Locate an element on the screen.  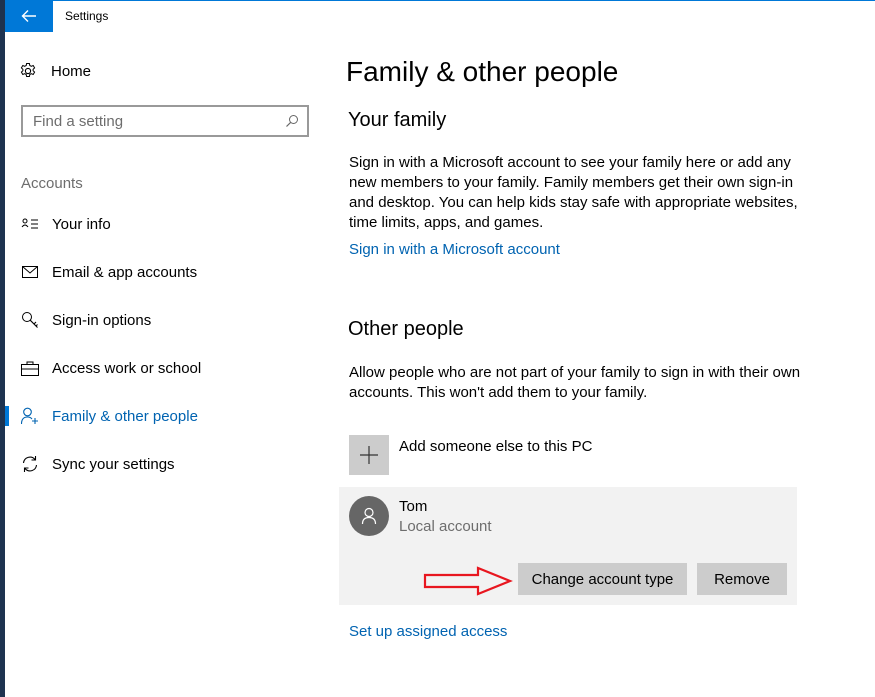
accounts-section-label: Accounts is located at coordinates (52, 183).